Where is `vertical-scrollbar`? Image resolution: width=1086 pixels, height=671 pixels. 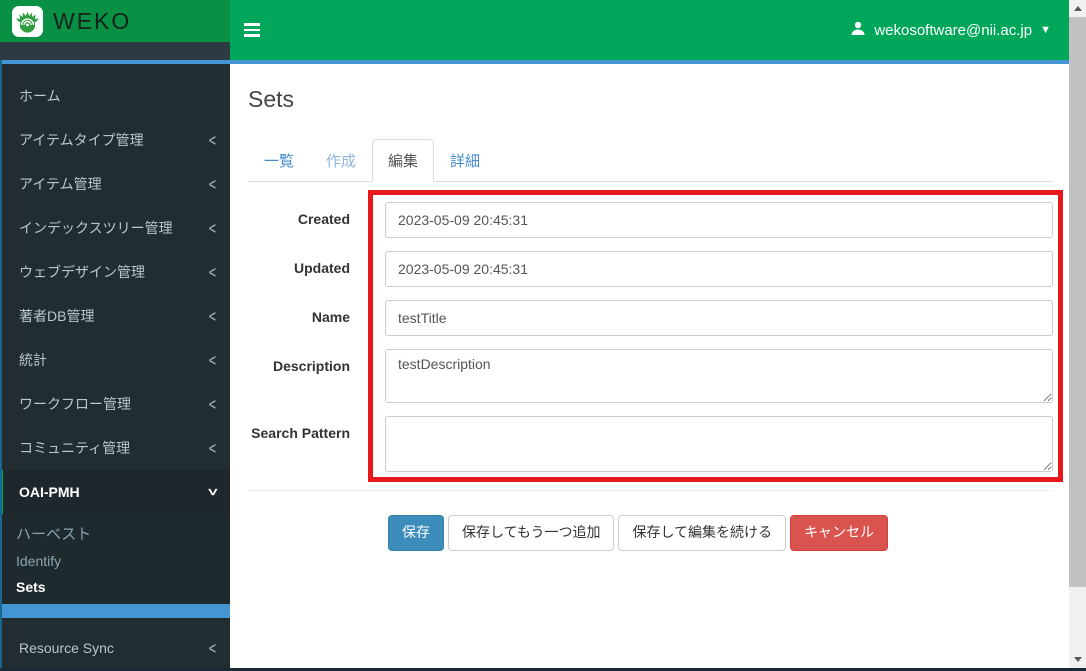 vertical-scrollbar is located at coordinates (1077, 334).